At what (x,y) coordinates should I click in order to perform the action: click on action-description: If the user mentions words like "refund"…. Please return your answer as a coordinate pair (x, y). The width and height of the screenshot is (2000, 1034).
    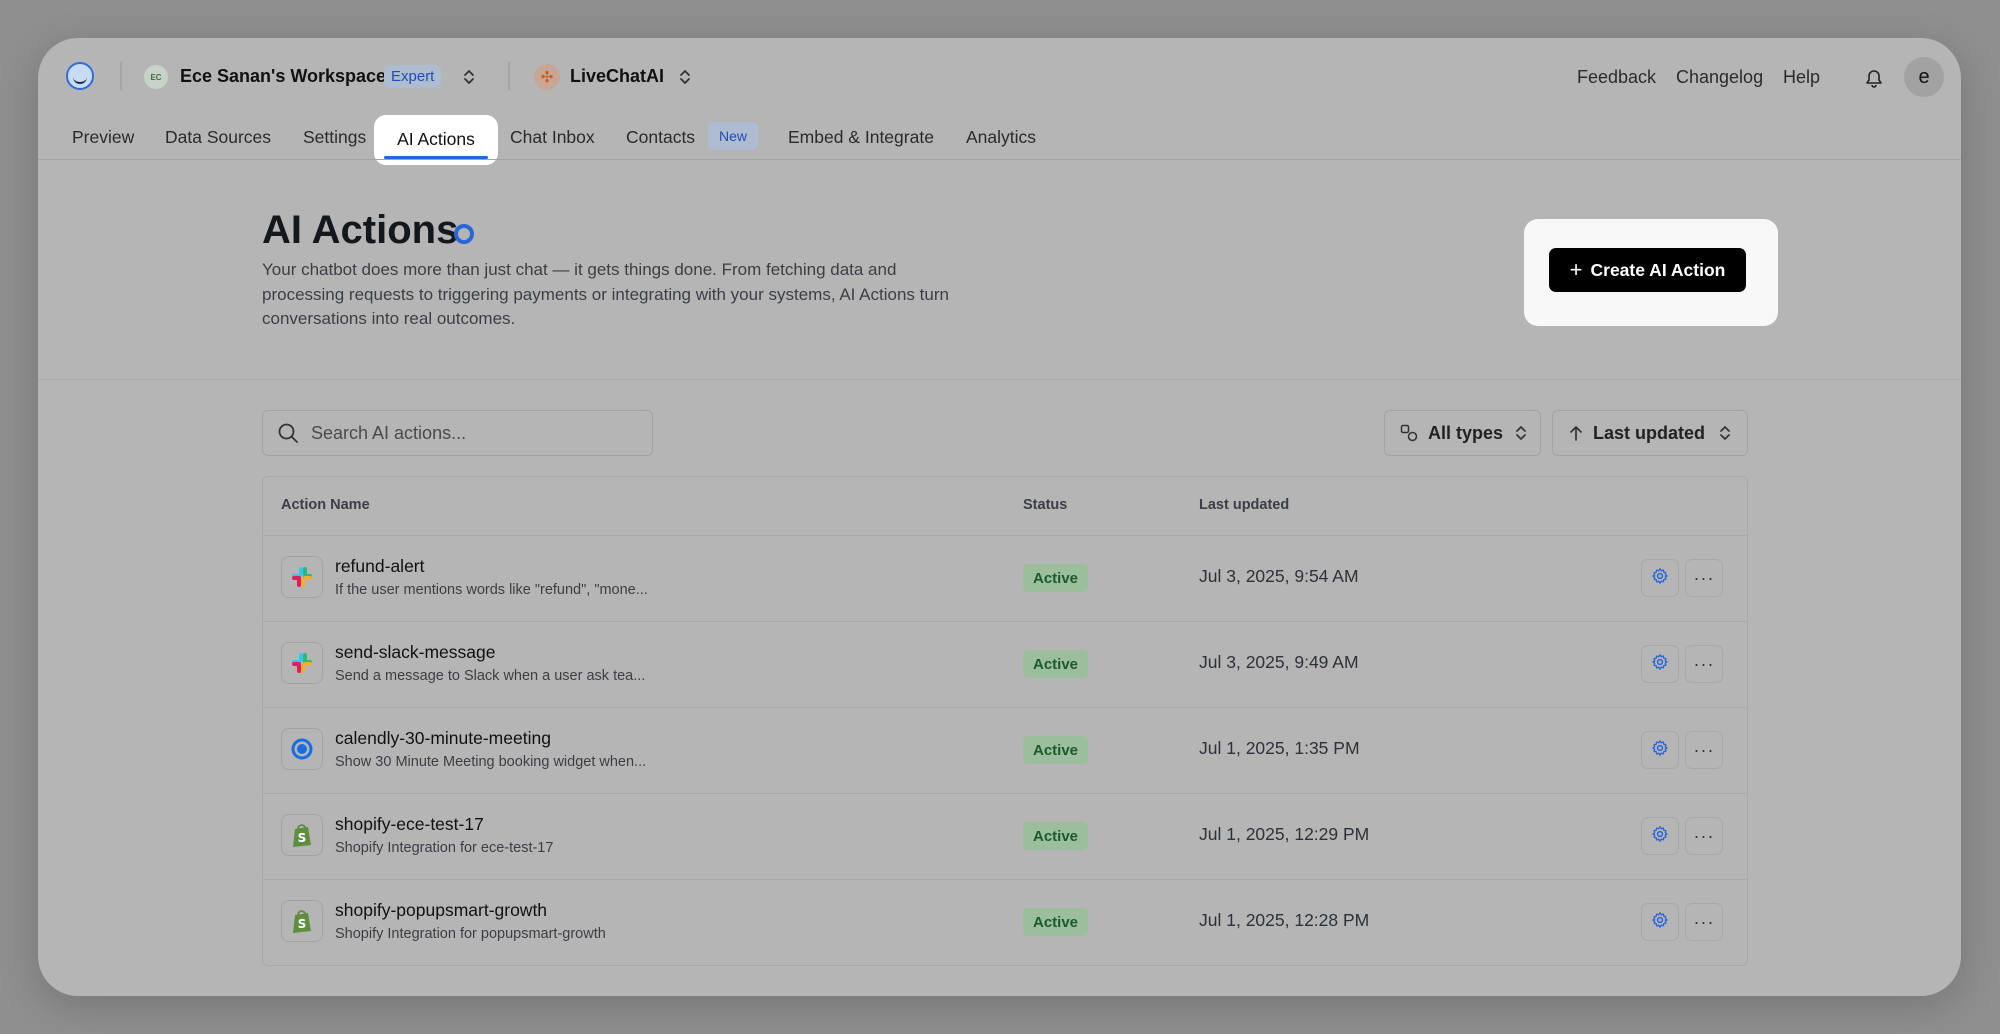
    Looking at the image, I should click on (491, 590).